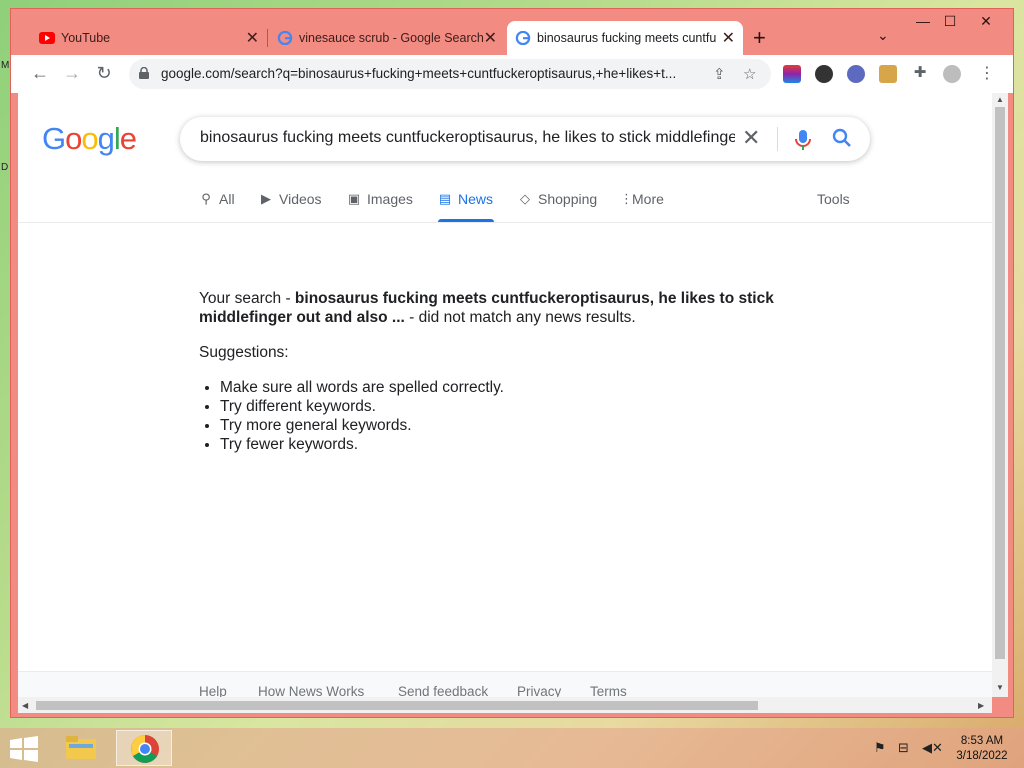 The width and height of the screenshot is (1024, 768). What do you see at coordinates (206, 198) in the screenshot?
I see `search-icon: ⚲` at bounding box center [206, 198].